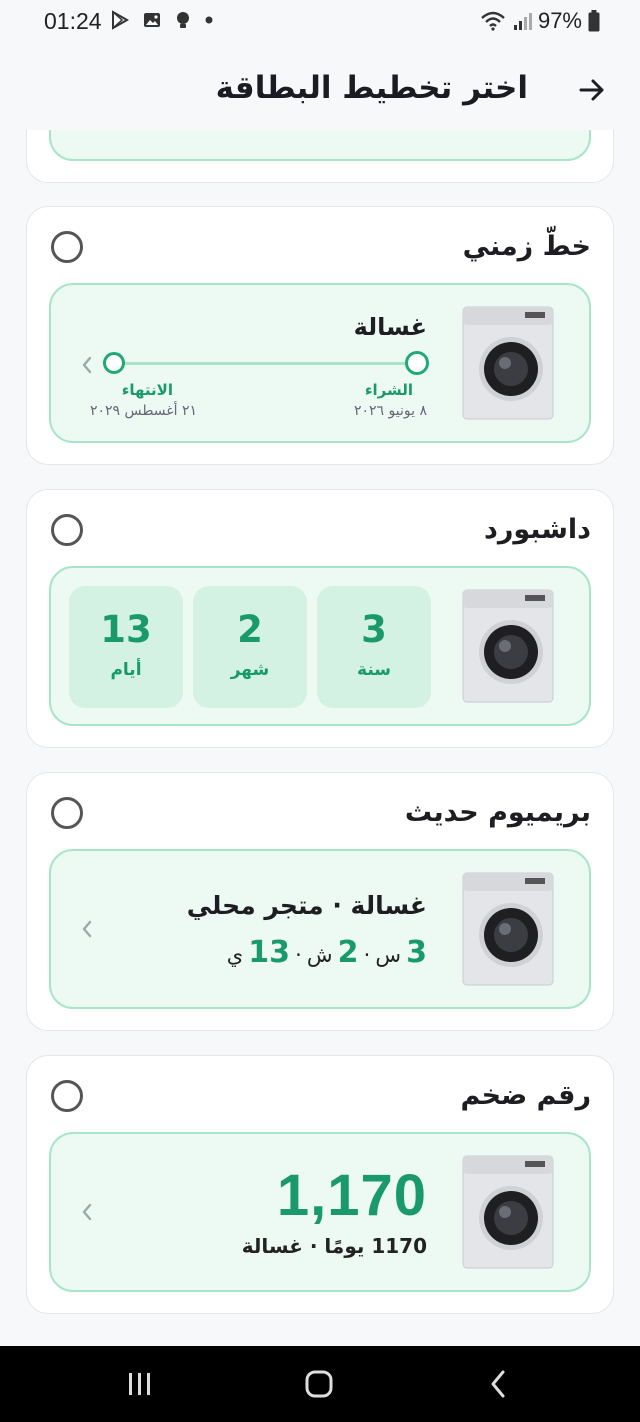 The height and width of the screenshot is (1422, 640). What do you see at coordinates (537, 529) in the screenshot?
I see `layout-title: داشبورد` at bounding box center [537, 529].